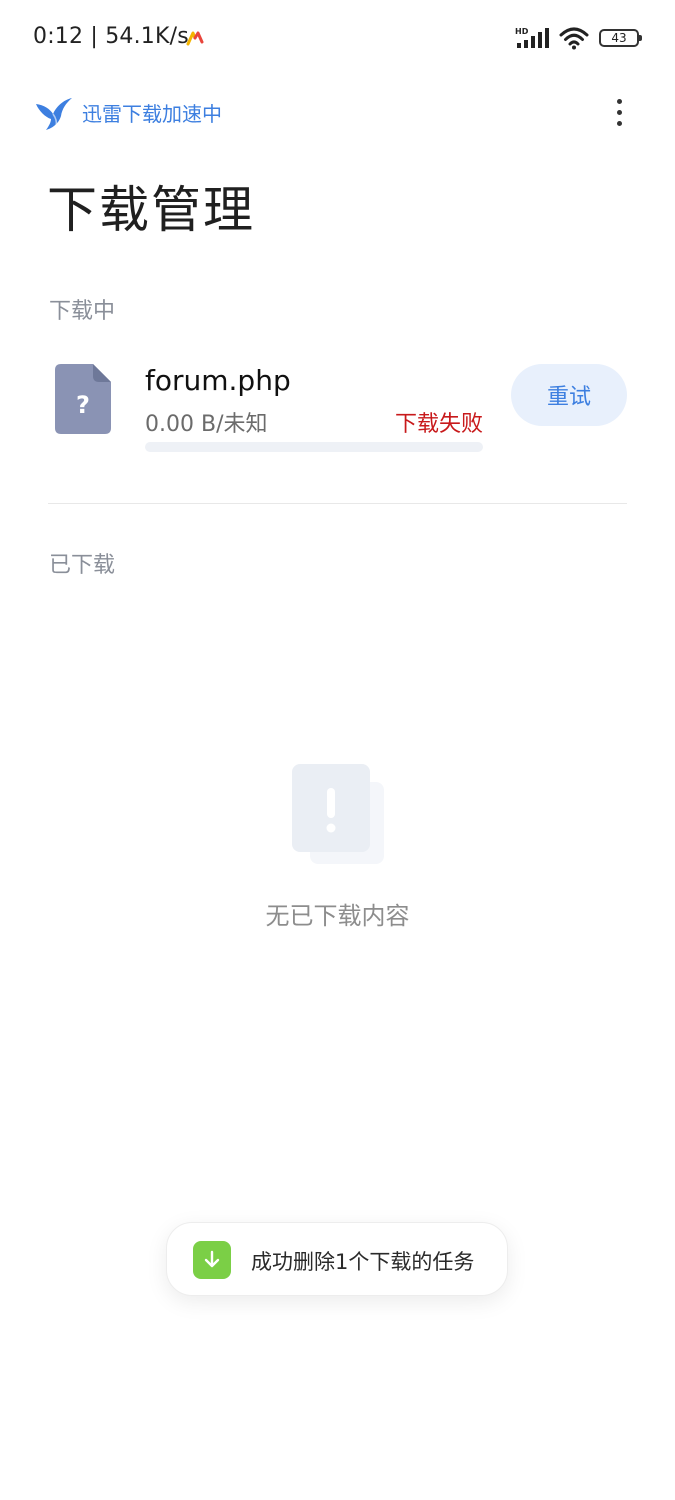  What do you see at coordinates (212, 1260) in the screenshot?
I see `download-arrow-icon` at bounding box center [212, 1260].